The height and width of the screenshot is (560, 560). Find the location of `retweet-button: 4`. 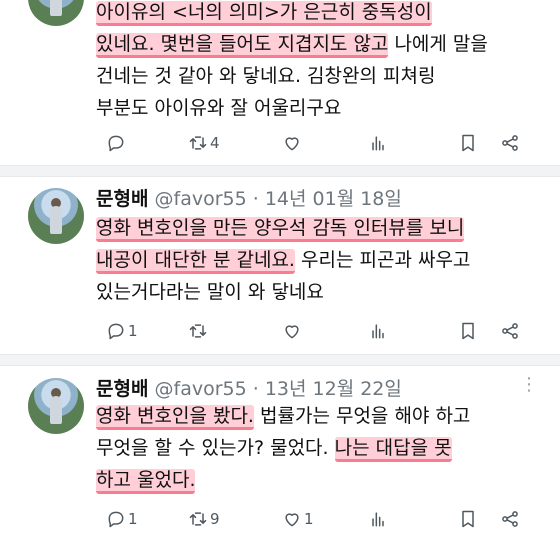

retweet-button: 4 is located at coordinates (204, 143).